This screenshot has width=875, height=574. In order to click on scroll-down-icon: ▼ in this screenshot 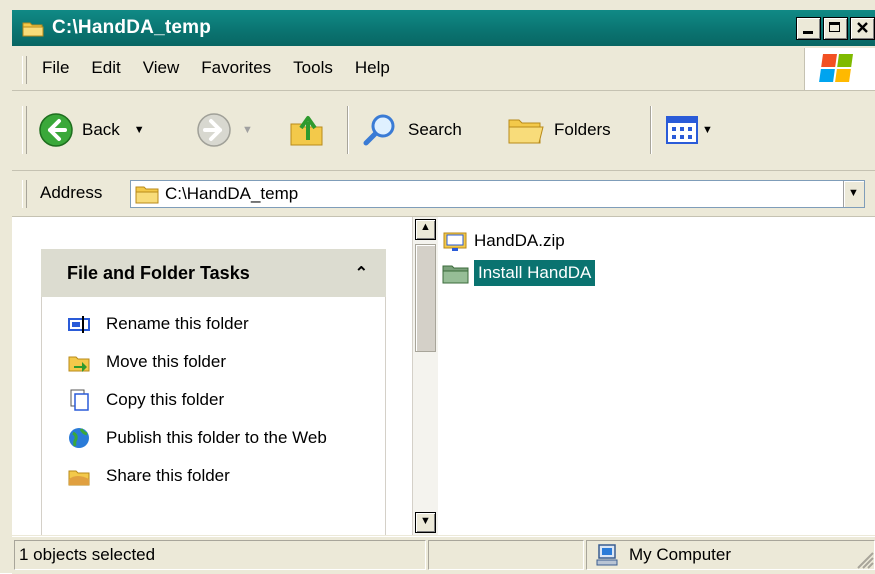, I will do `click(425, 521)`.